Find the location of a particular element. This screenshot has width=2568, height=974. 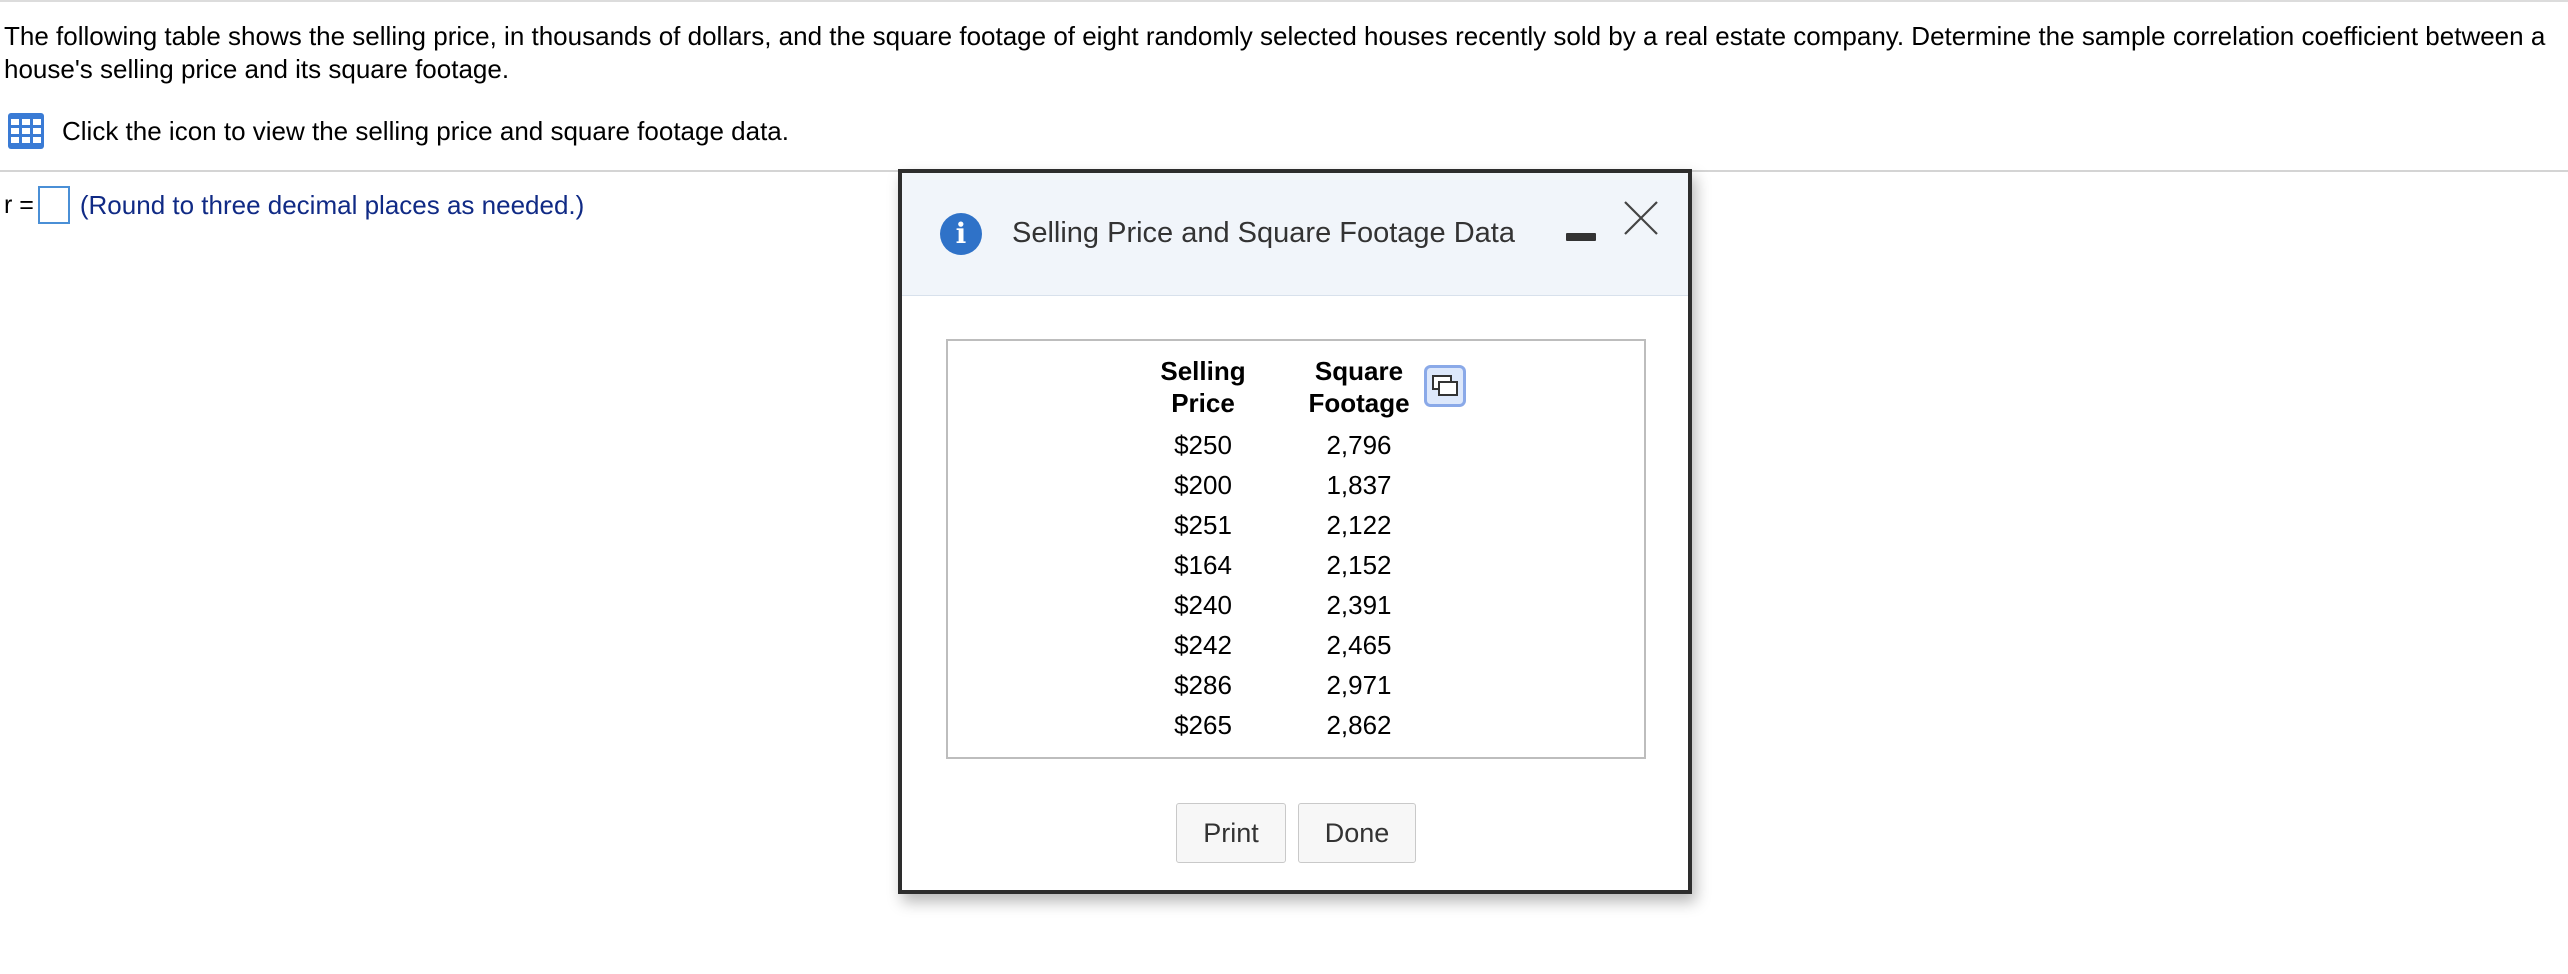

close-icon is located at coordinates (1641, 218).